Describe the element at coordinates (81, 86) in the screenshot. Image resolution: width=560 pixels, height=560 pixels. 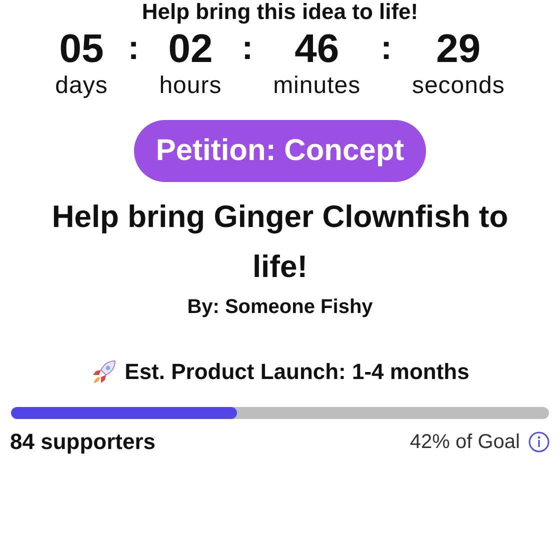
I see `countdown-label: days` at that location.